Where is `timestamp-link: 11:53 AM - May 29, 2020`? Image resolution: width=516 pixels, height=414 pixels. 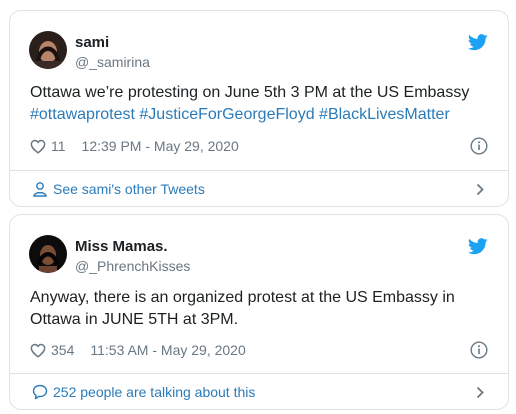
timestamp-link: 11:53 AM - May 29, 2020 is located at coordinates (167, 350).